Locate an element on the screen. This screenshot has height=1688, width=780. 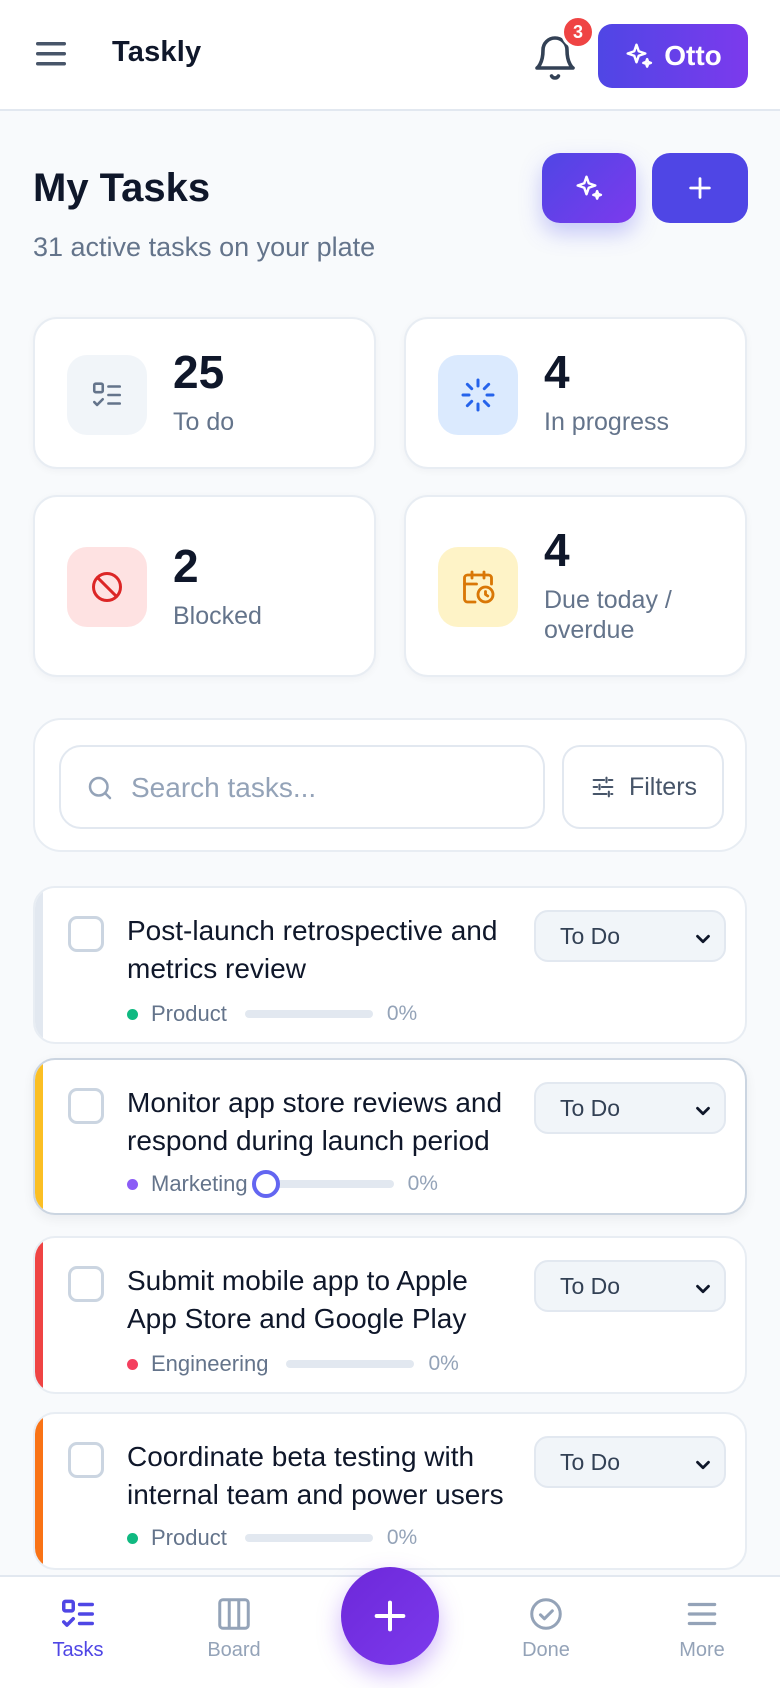
stat-value: 25 is located at coordinates (199, 372).